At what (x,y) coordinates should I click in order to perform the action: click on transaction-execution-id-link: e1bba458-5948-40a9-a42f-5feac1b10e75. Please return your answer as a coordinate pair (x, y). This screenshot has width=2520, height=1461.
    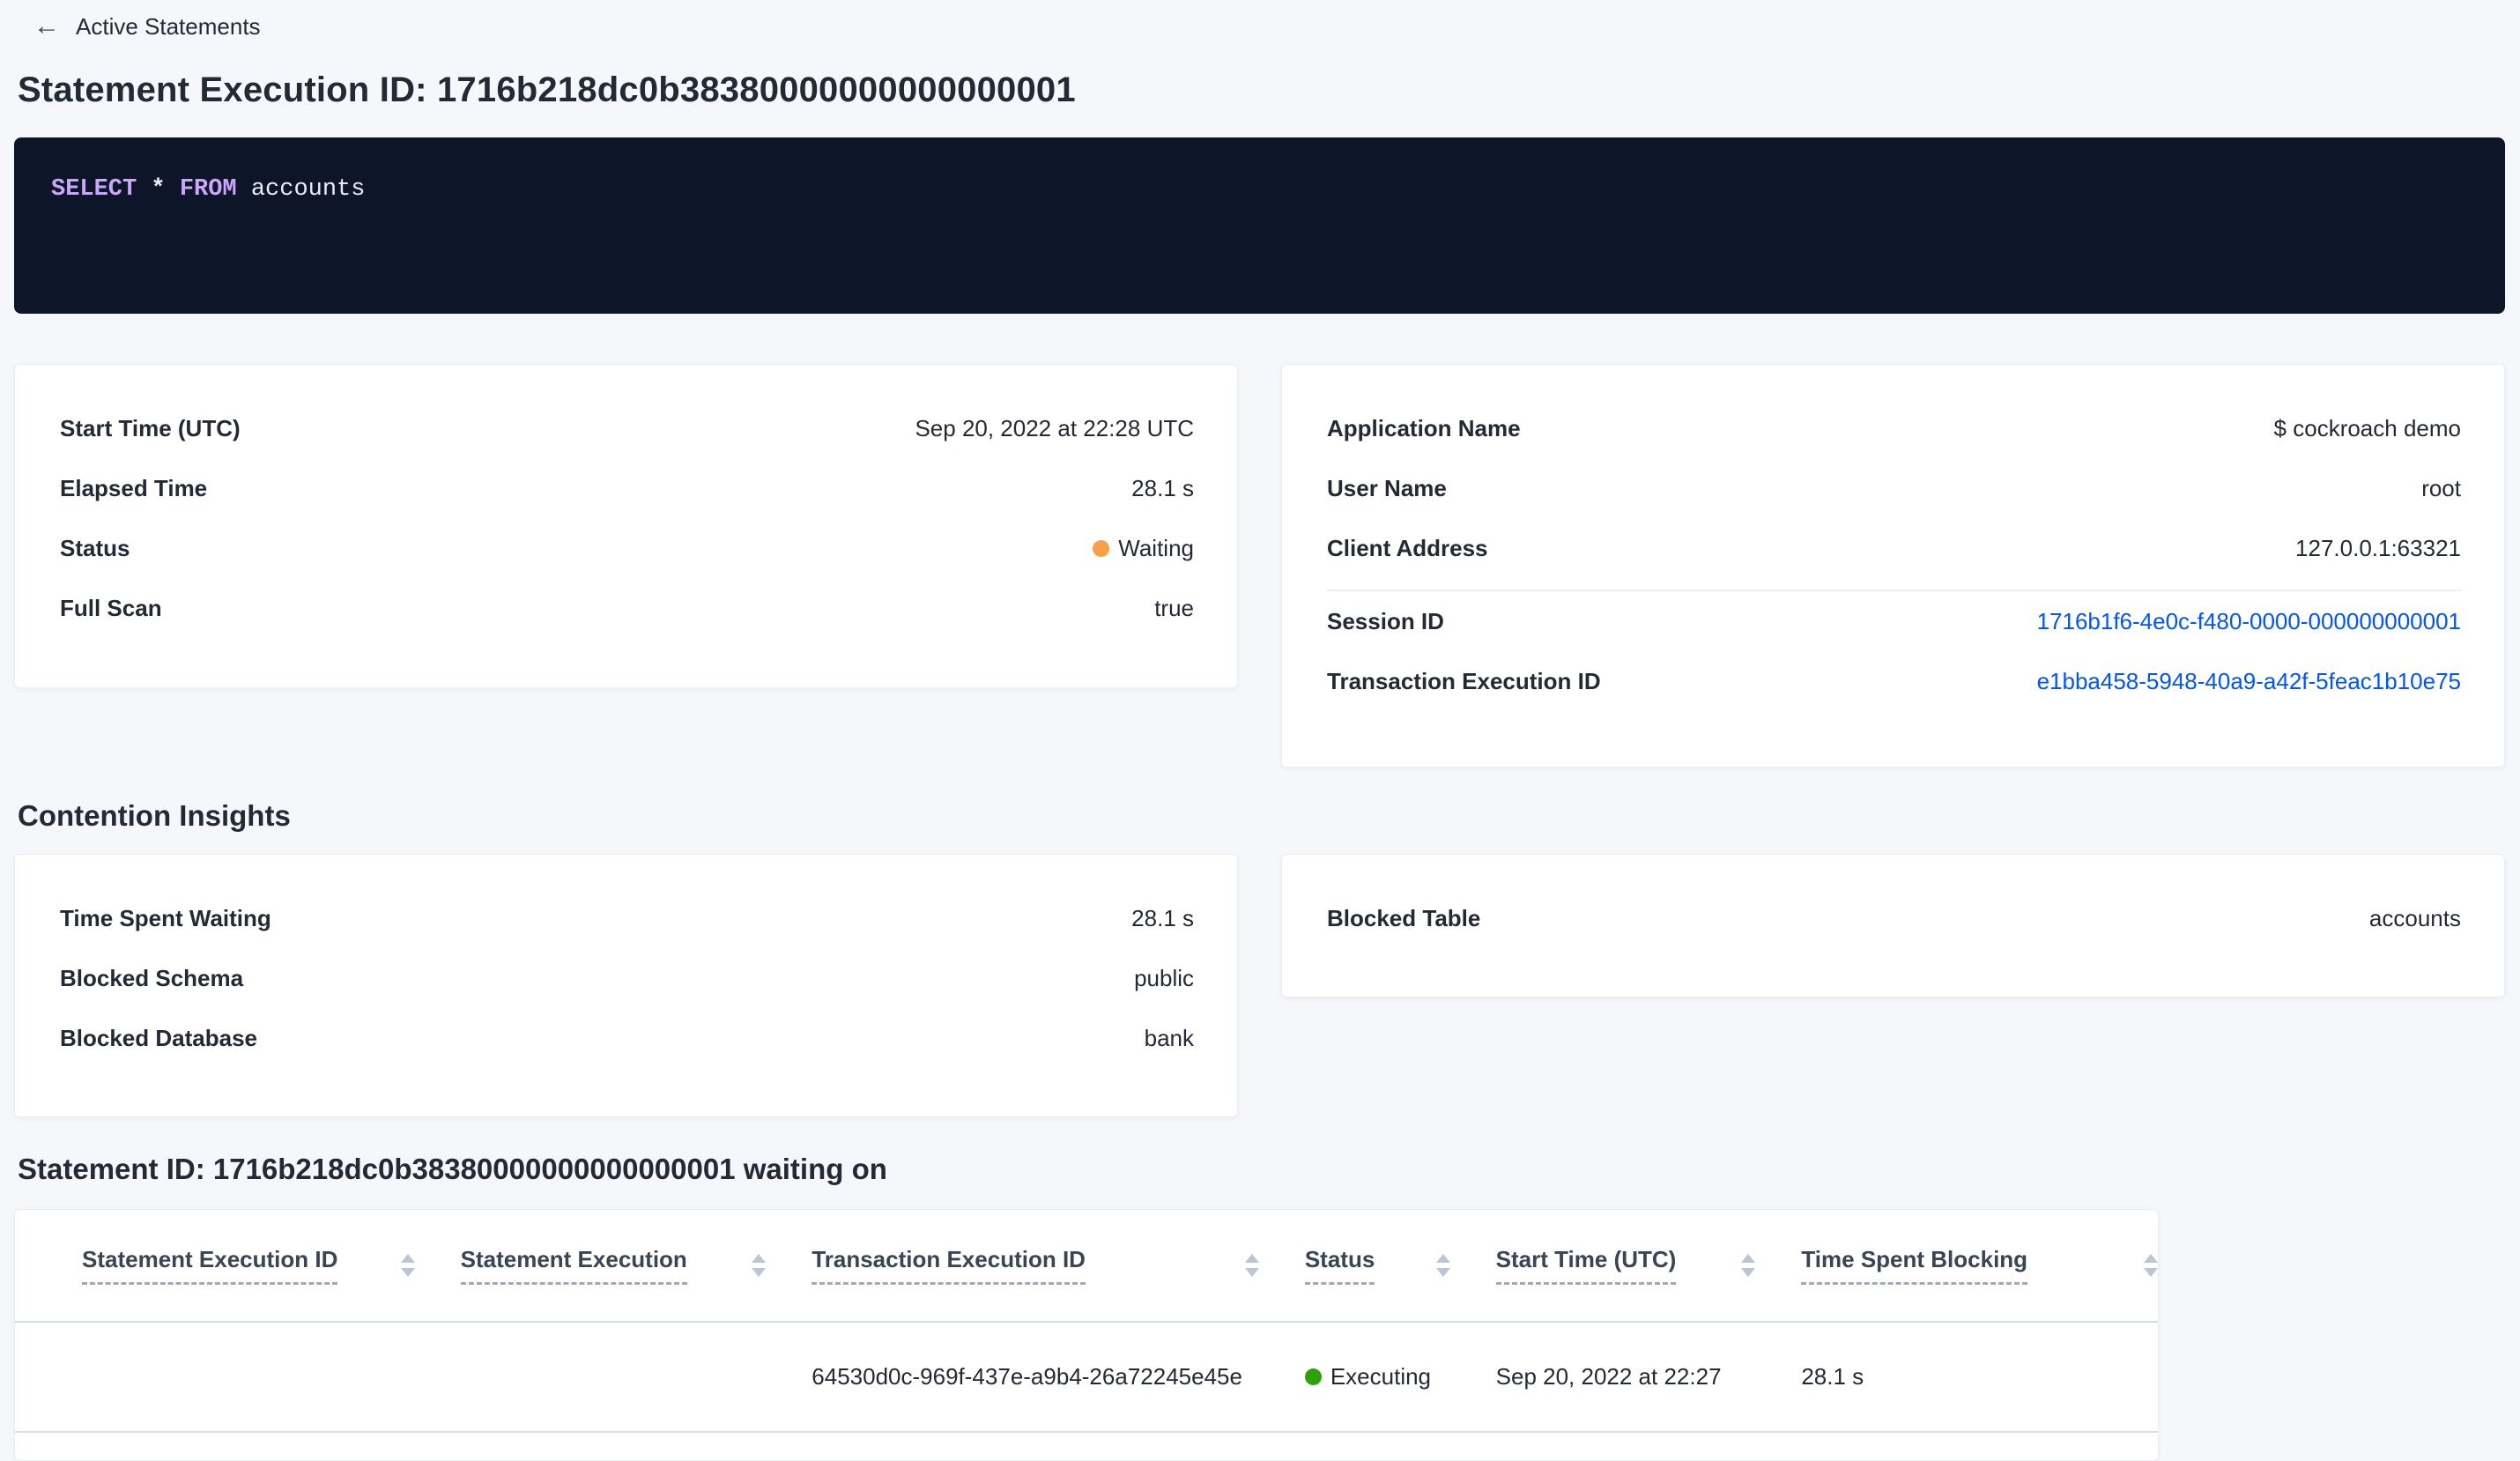
    Looking at the image, I should click on (2249, 681).